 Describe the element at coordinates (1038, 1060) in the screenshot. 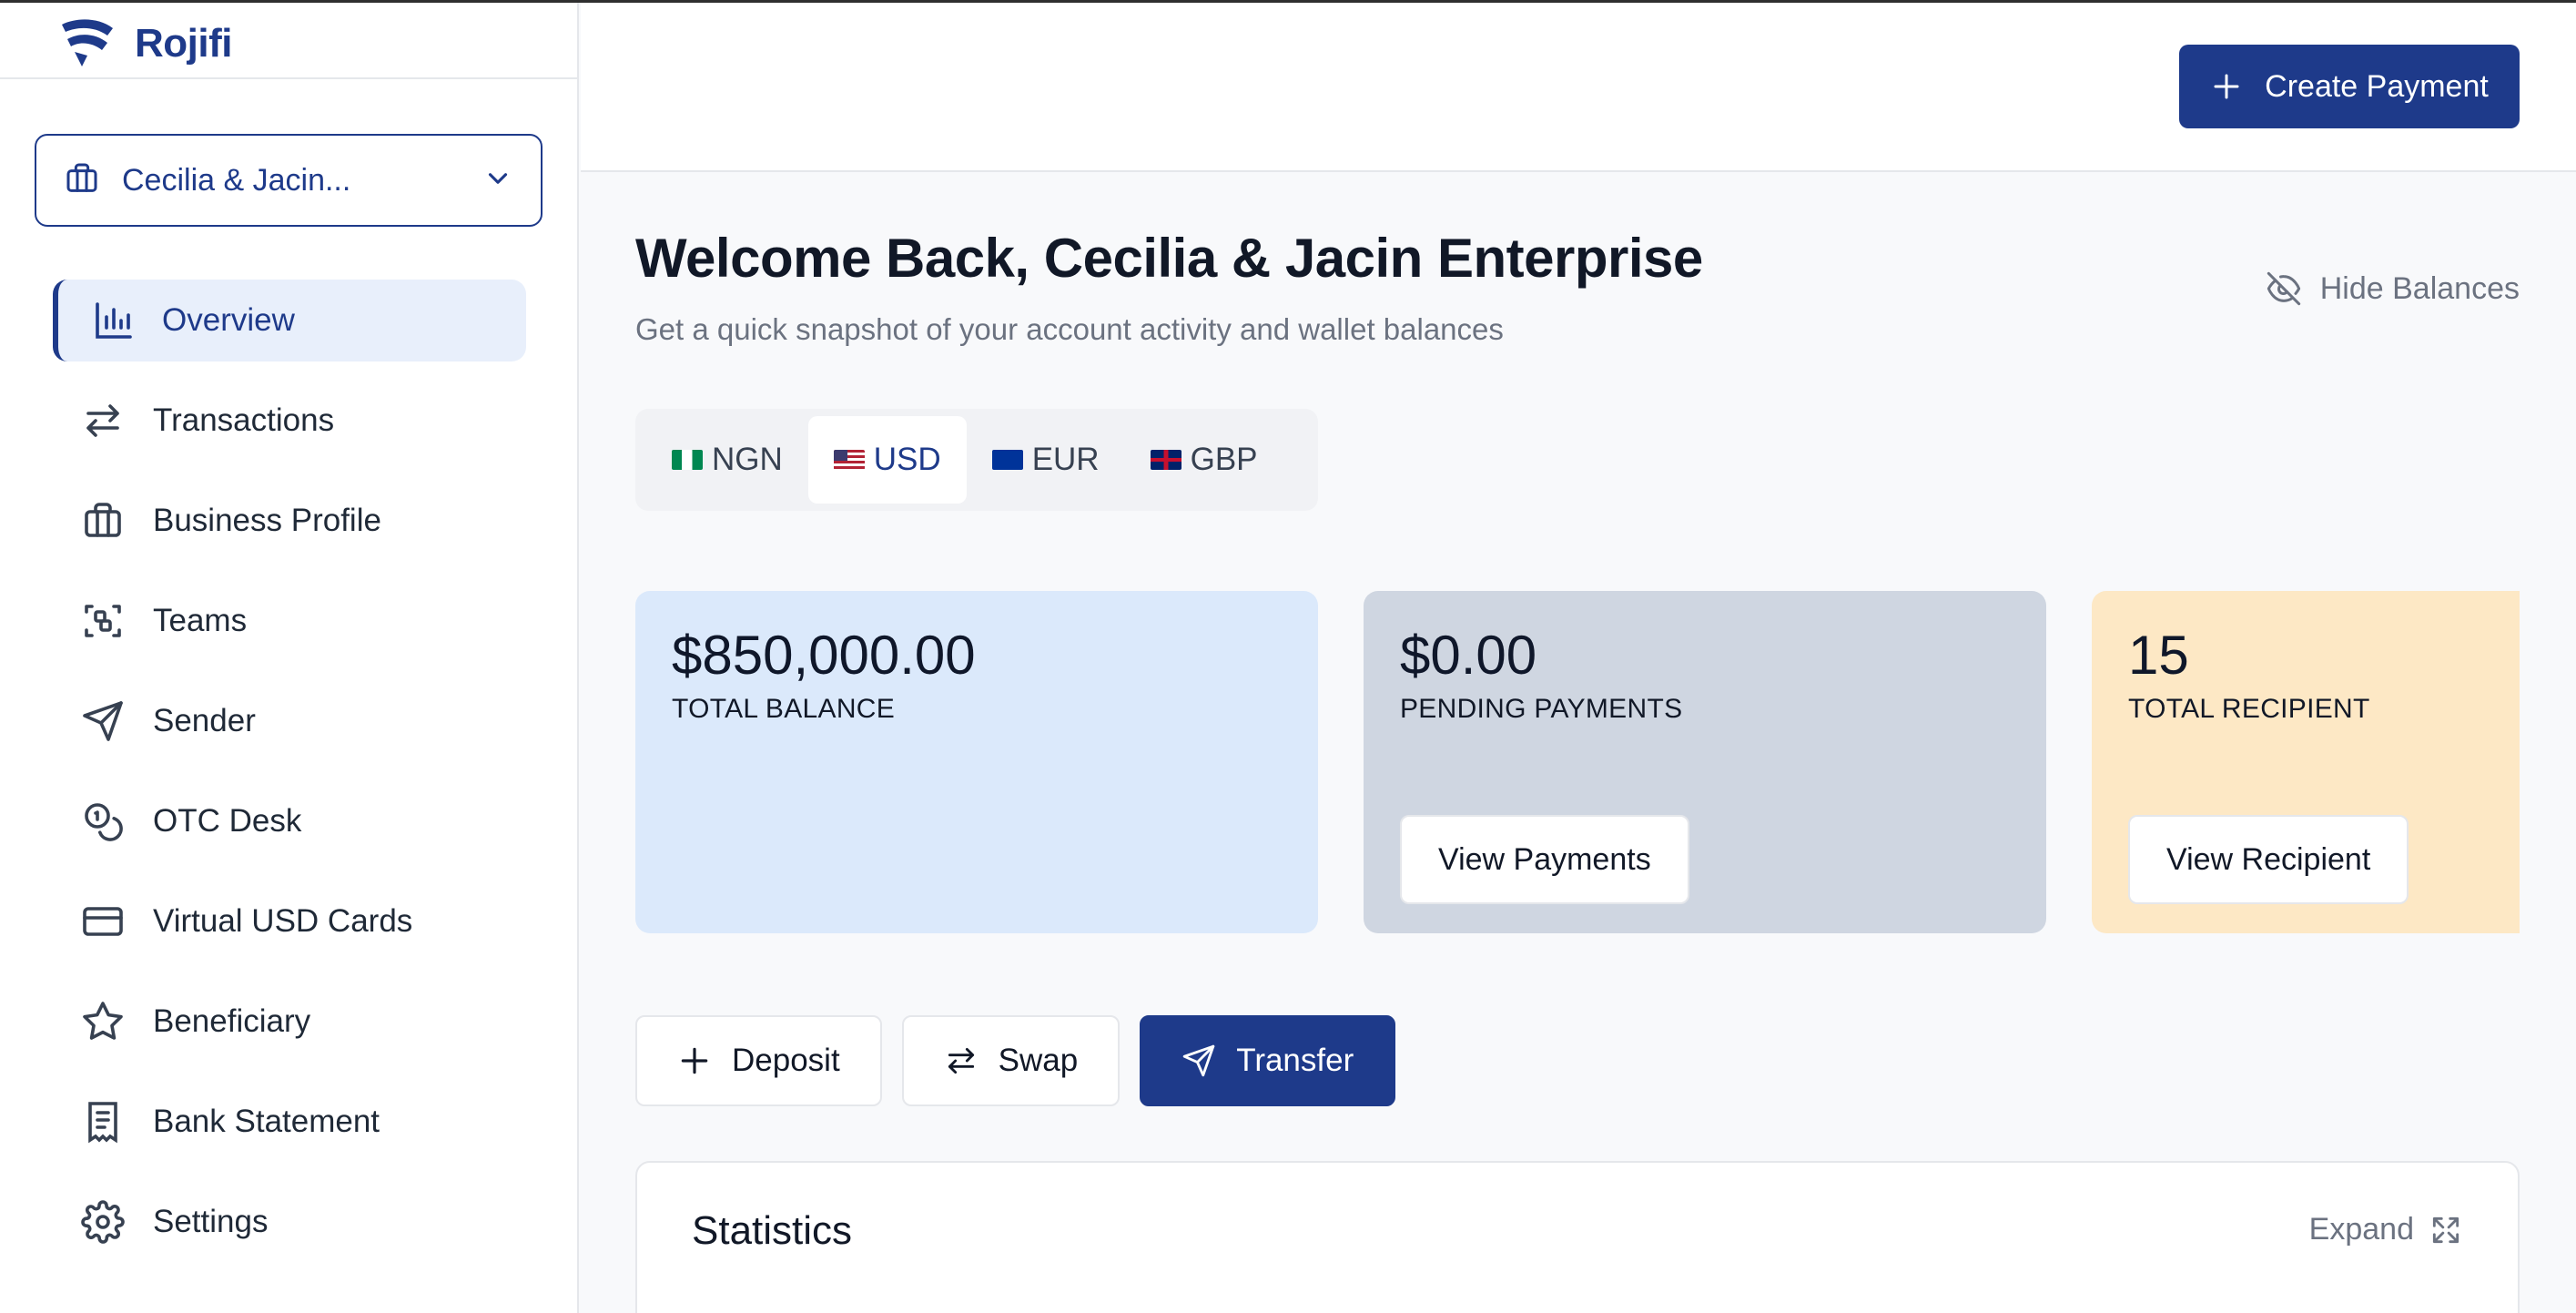

I see `swap-label: Swap` at that location.